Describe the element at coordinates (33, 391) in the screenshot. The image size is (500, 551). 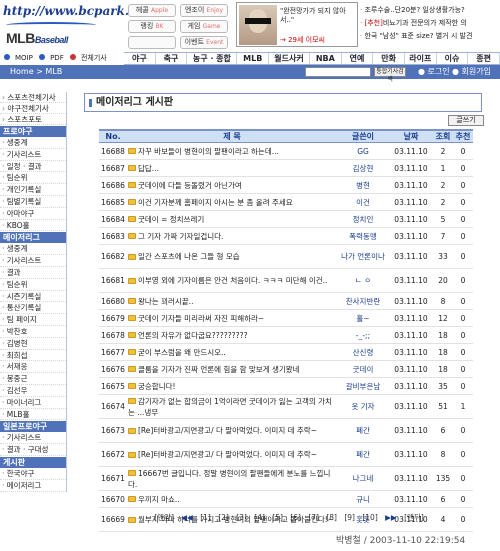
I see `sidebar-item: 김선우` at that location.